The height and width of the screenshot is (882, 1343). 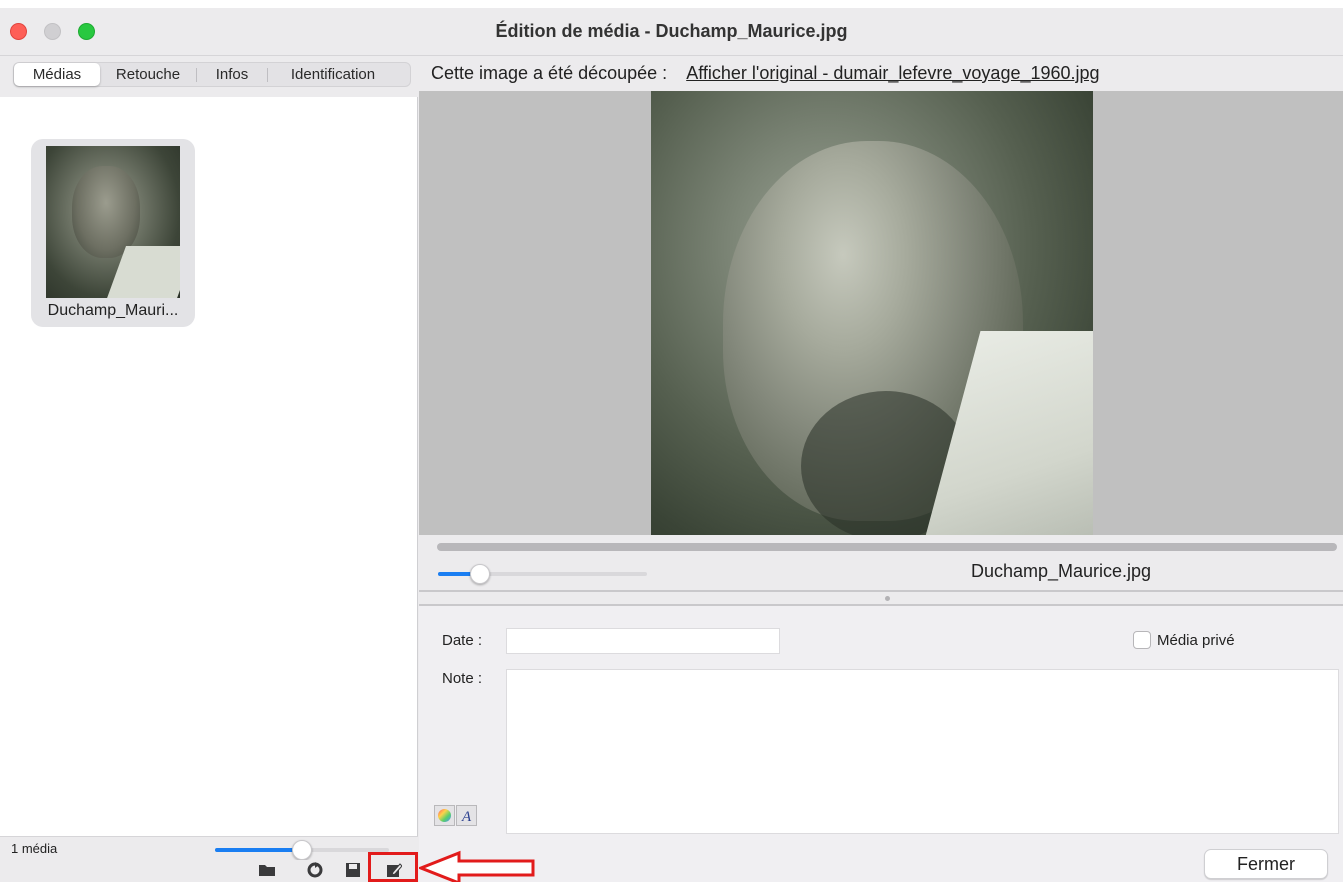 What do you see at coordinates (462, 678) in the screenshot?
I see `note-label: Note :` at bounding box center [462, 678].